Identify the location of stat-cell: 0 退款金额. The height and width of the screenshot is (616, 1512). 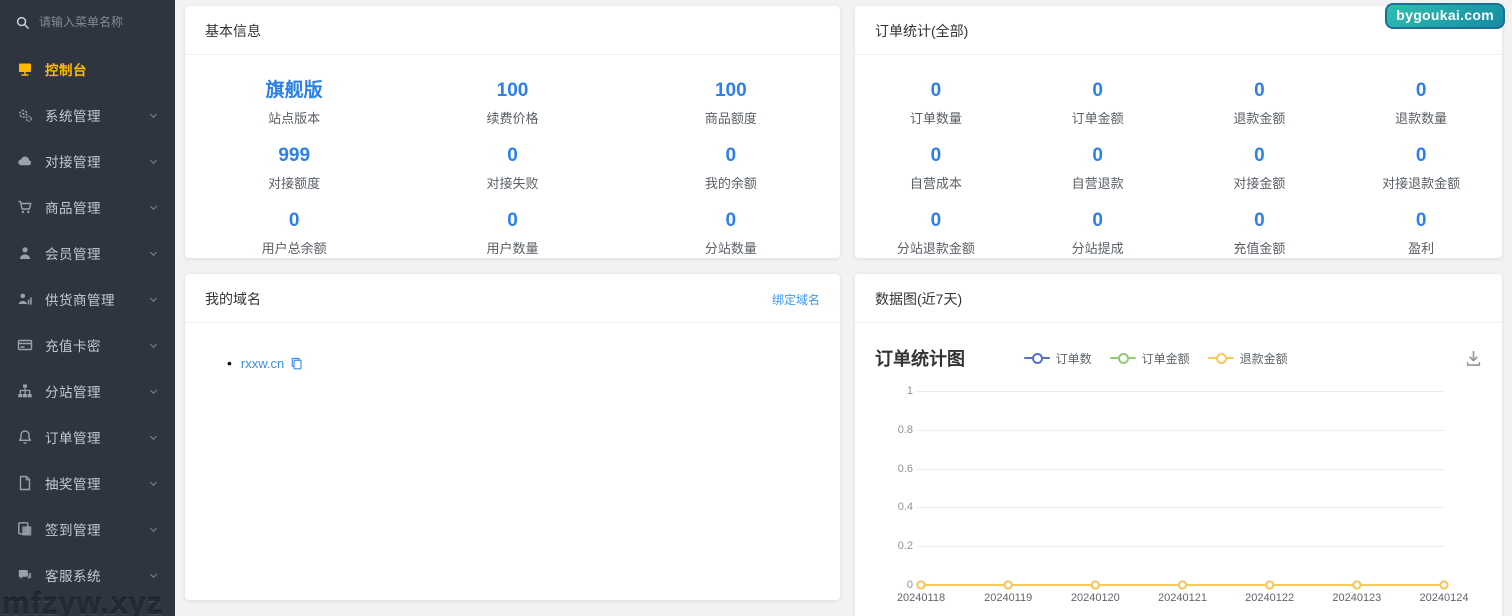
(1260, 103).